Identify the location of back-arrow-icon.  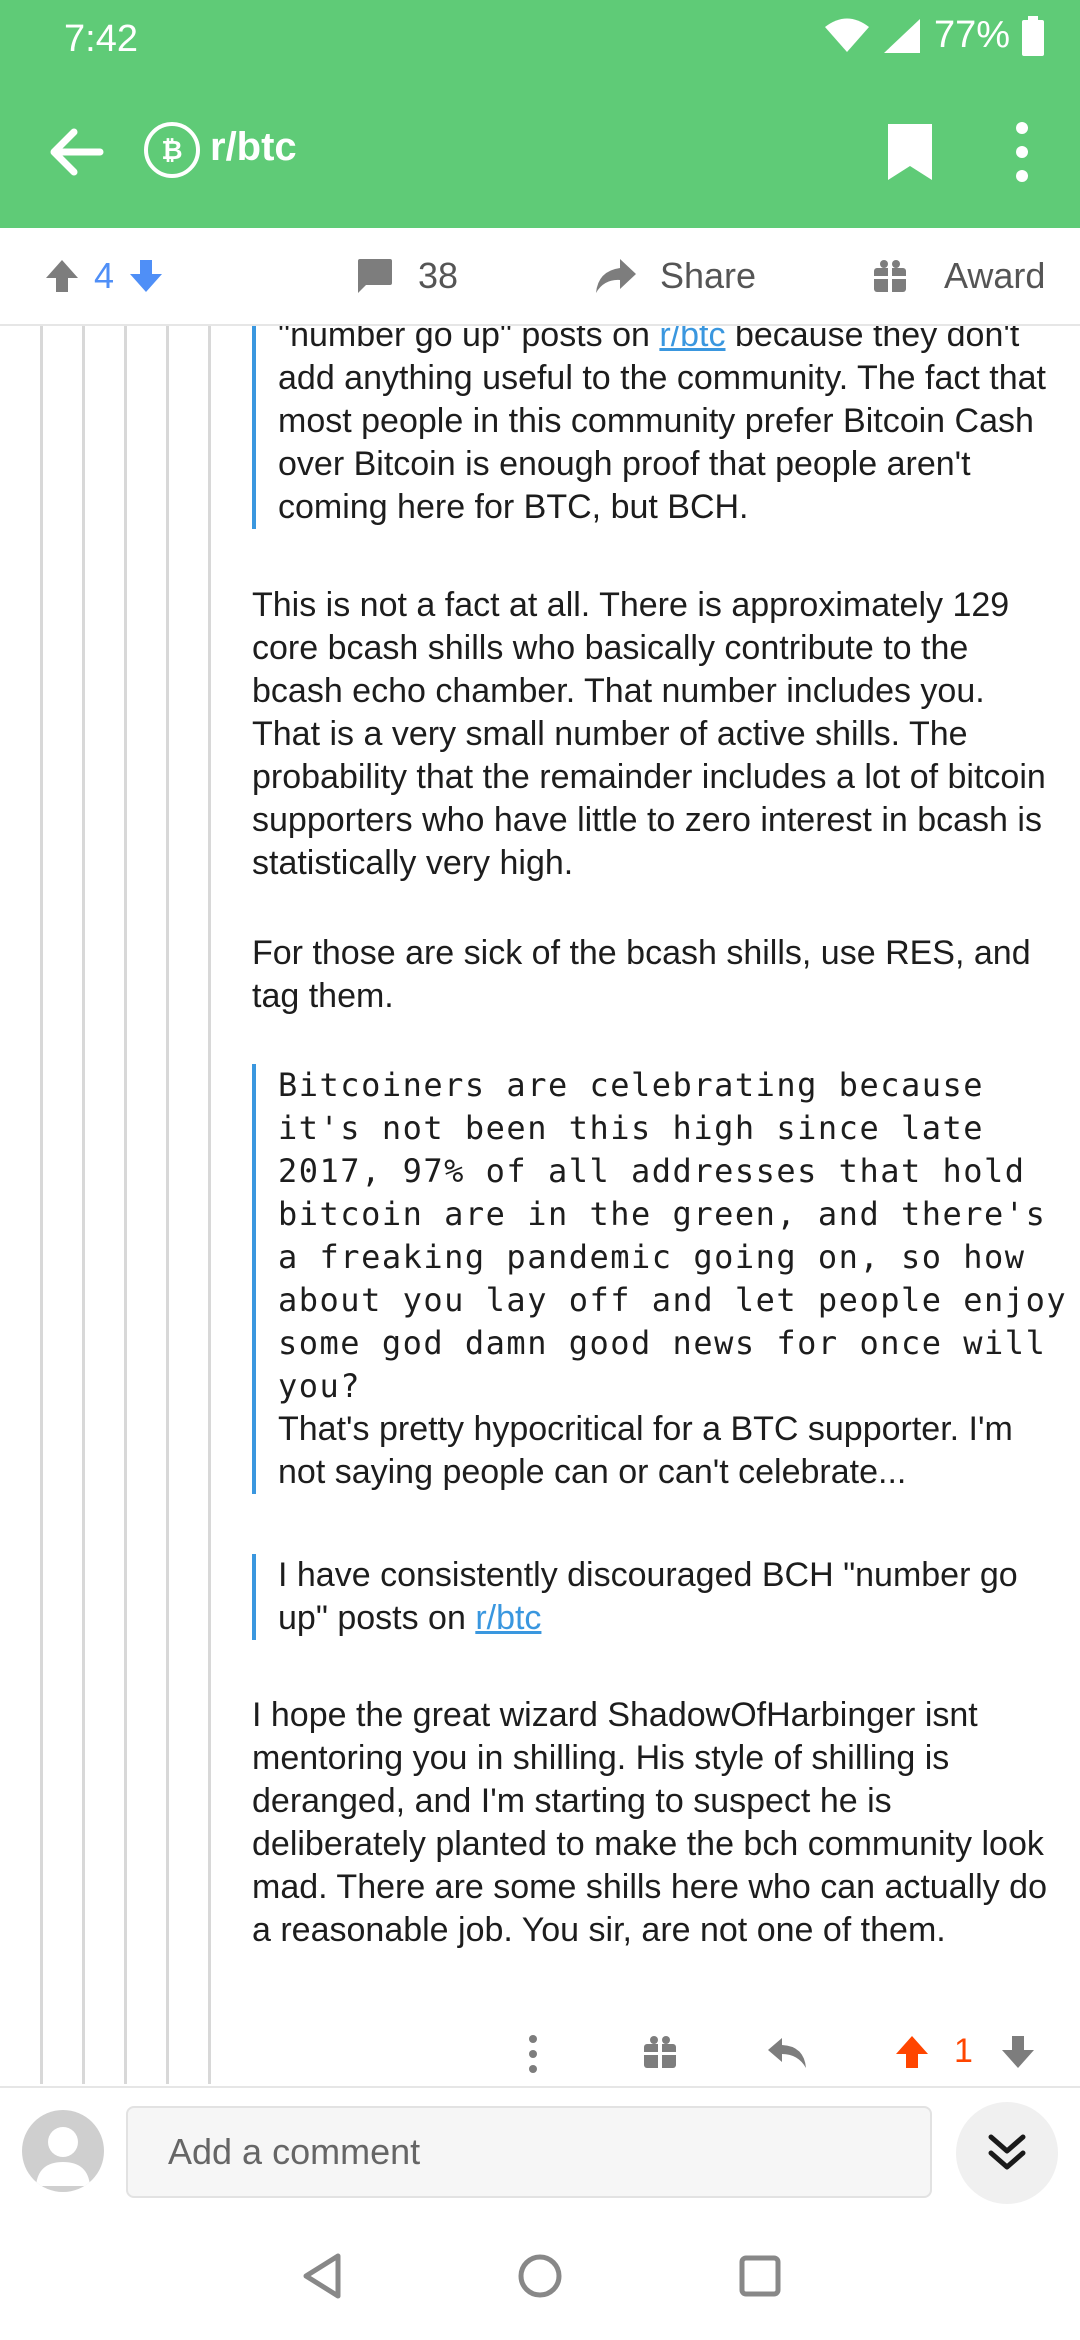
(76, 152).